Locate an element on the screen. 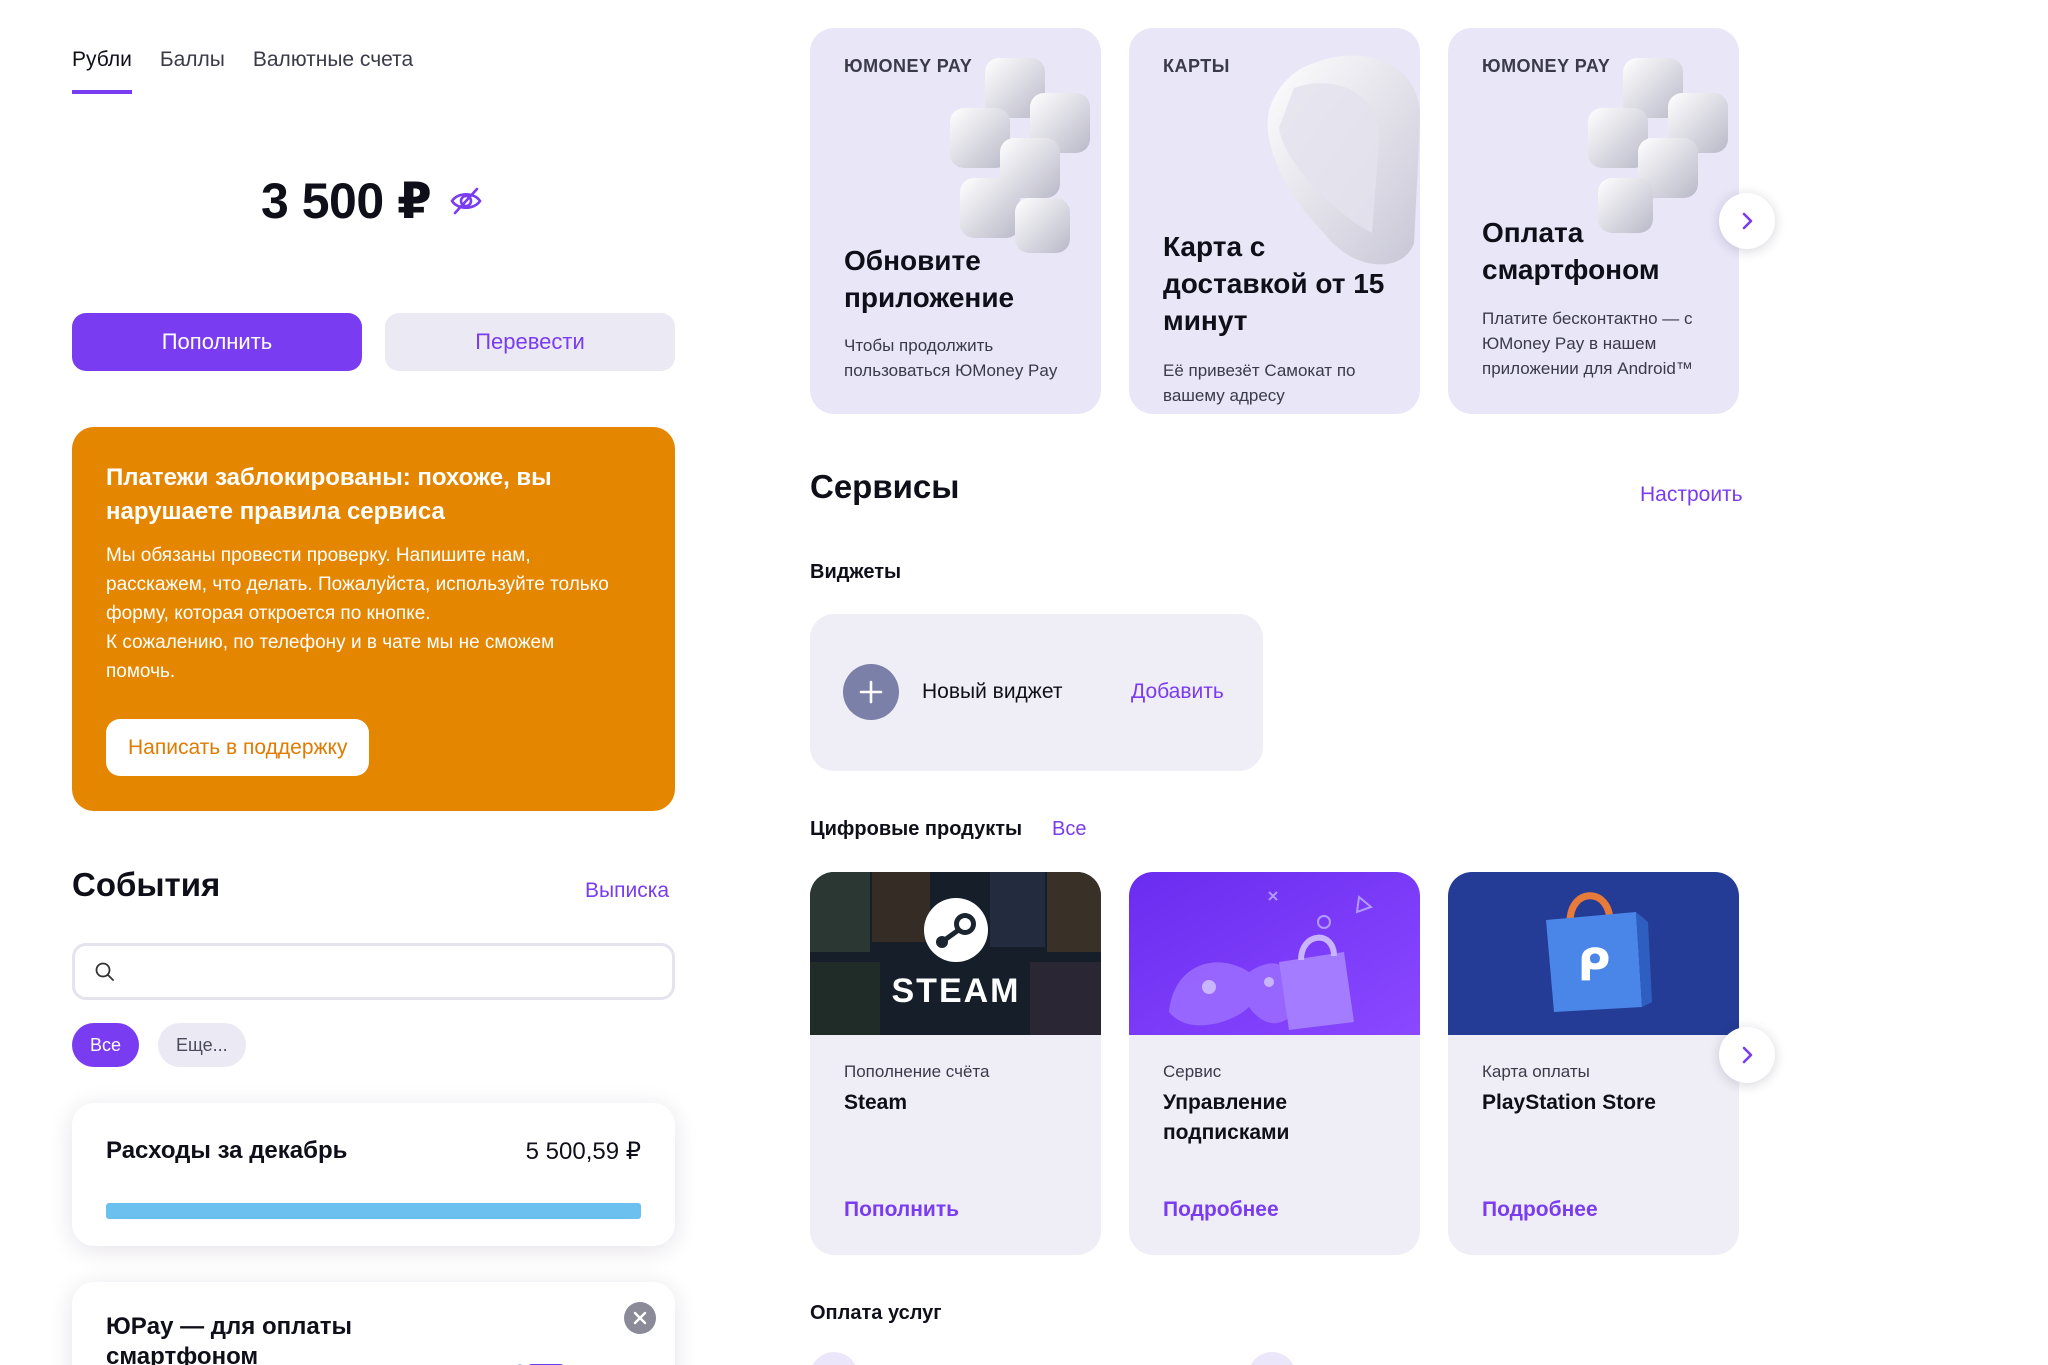 The width and height of the screenshot is (2048, 1365). currency-tabs: Рубли Баллы Валютные счета is located at coordinates (242, 71).